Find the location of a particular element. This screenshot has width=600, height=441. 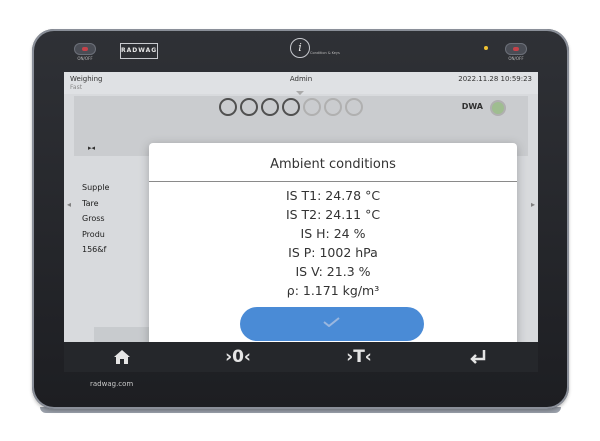

check-icon is located at coordinates (331, 322).